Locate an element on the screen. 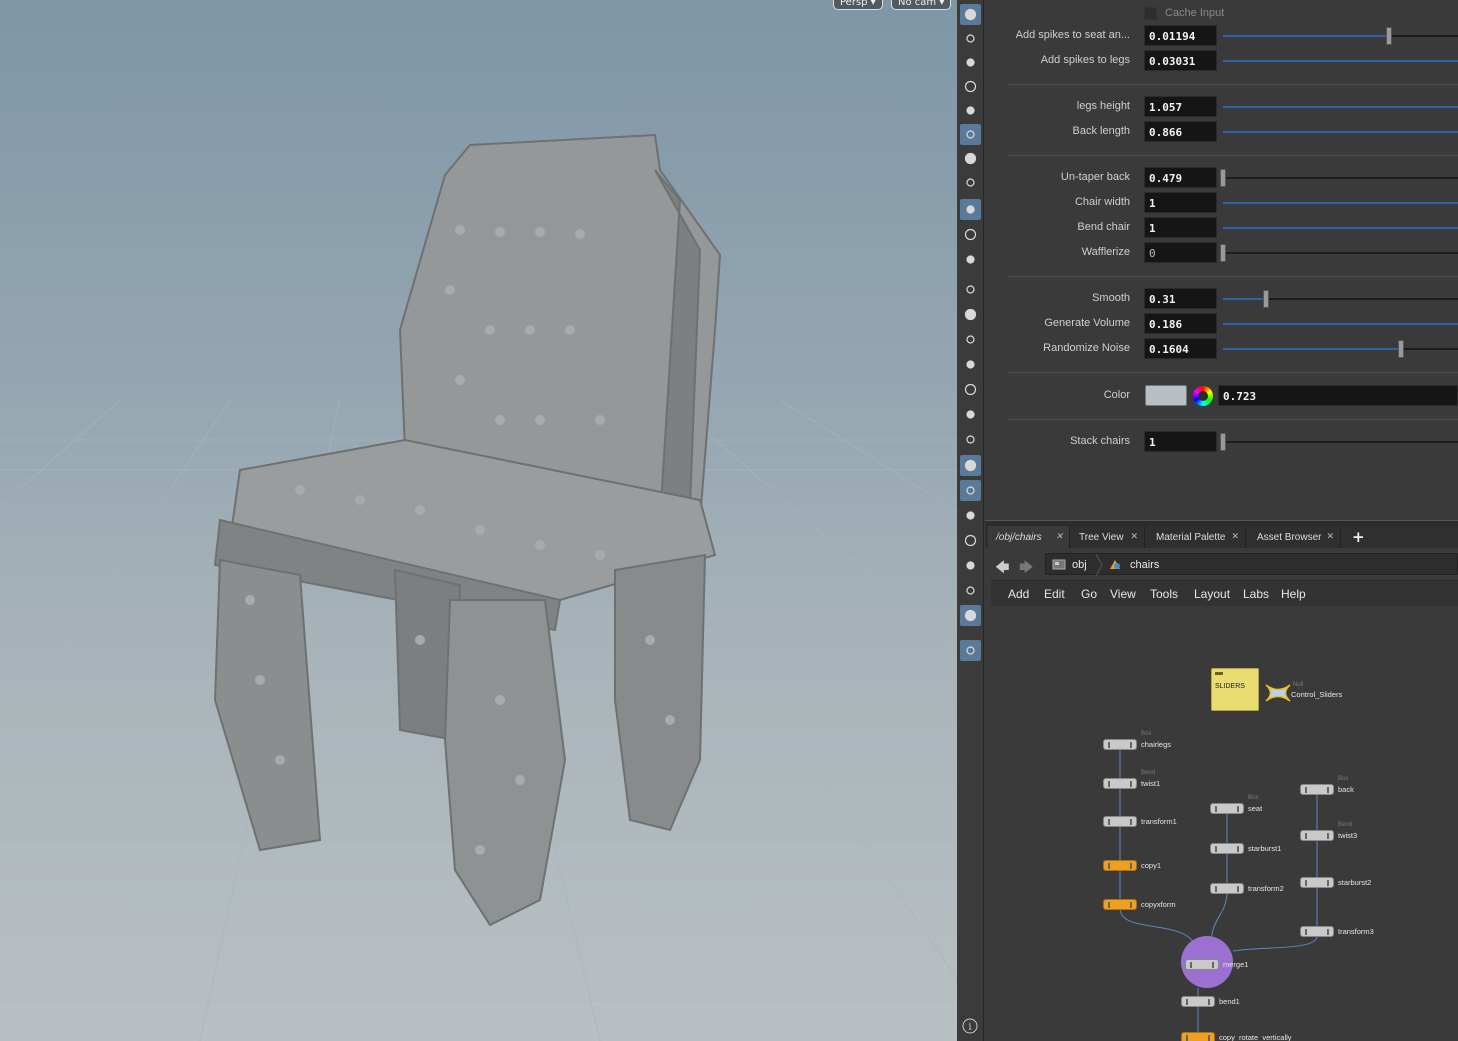 The image size is (1458, 1041). menu-add: Add is located at coordinates (1018, 594).